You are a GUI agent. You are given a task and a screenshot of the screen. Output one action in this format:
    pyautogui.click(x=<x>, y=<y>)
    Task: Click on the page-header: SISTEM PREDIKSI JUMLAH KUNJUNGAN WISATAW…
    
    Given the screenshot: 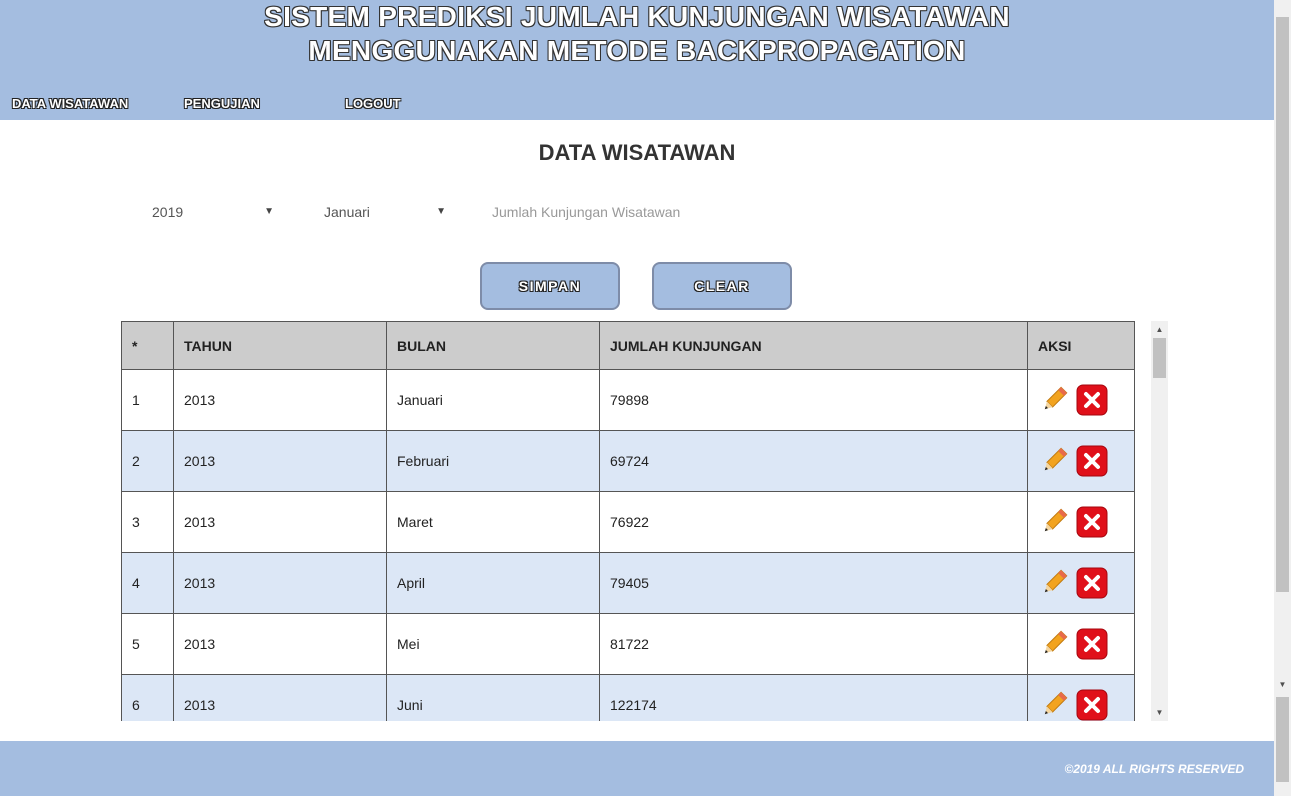 What is the action you would take?
    pyautogui.click(x=637, y=60)
    